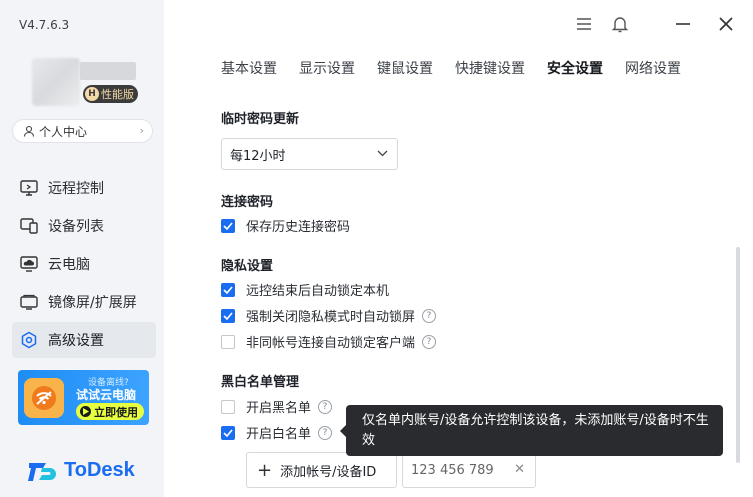 The height and width of the screenshot is (497, 753). I want to click on sidebar-nav: 远程控制 设备列表 云电脑 镜像屏/扩展屏 高级设置, so click(84, 265).